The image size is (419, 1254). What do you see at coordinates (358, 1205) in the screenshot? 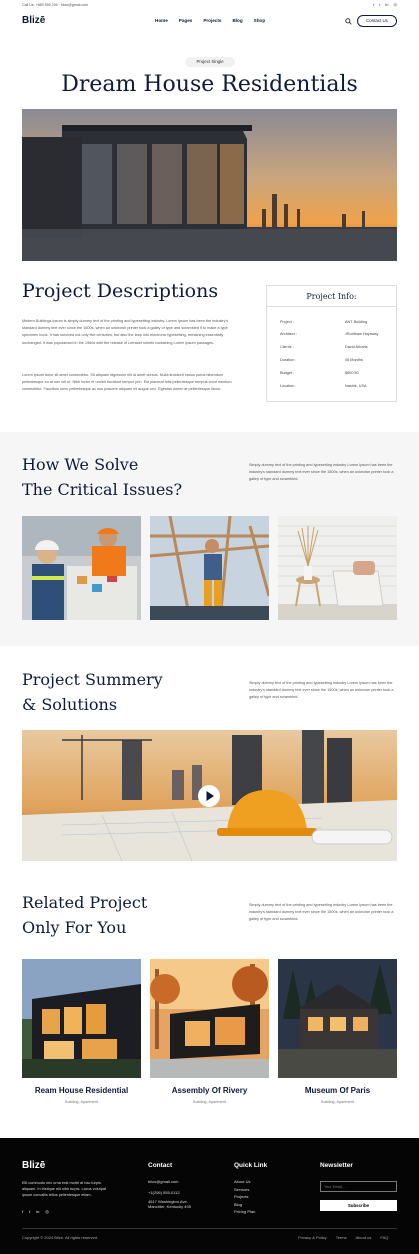
I see `subscribe-button: Subscribe` at bounding box center [358, 1205].